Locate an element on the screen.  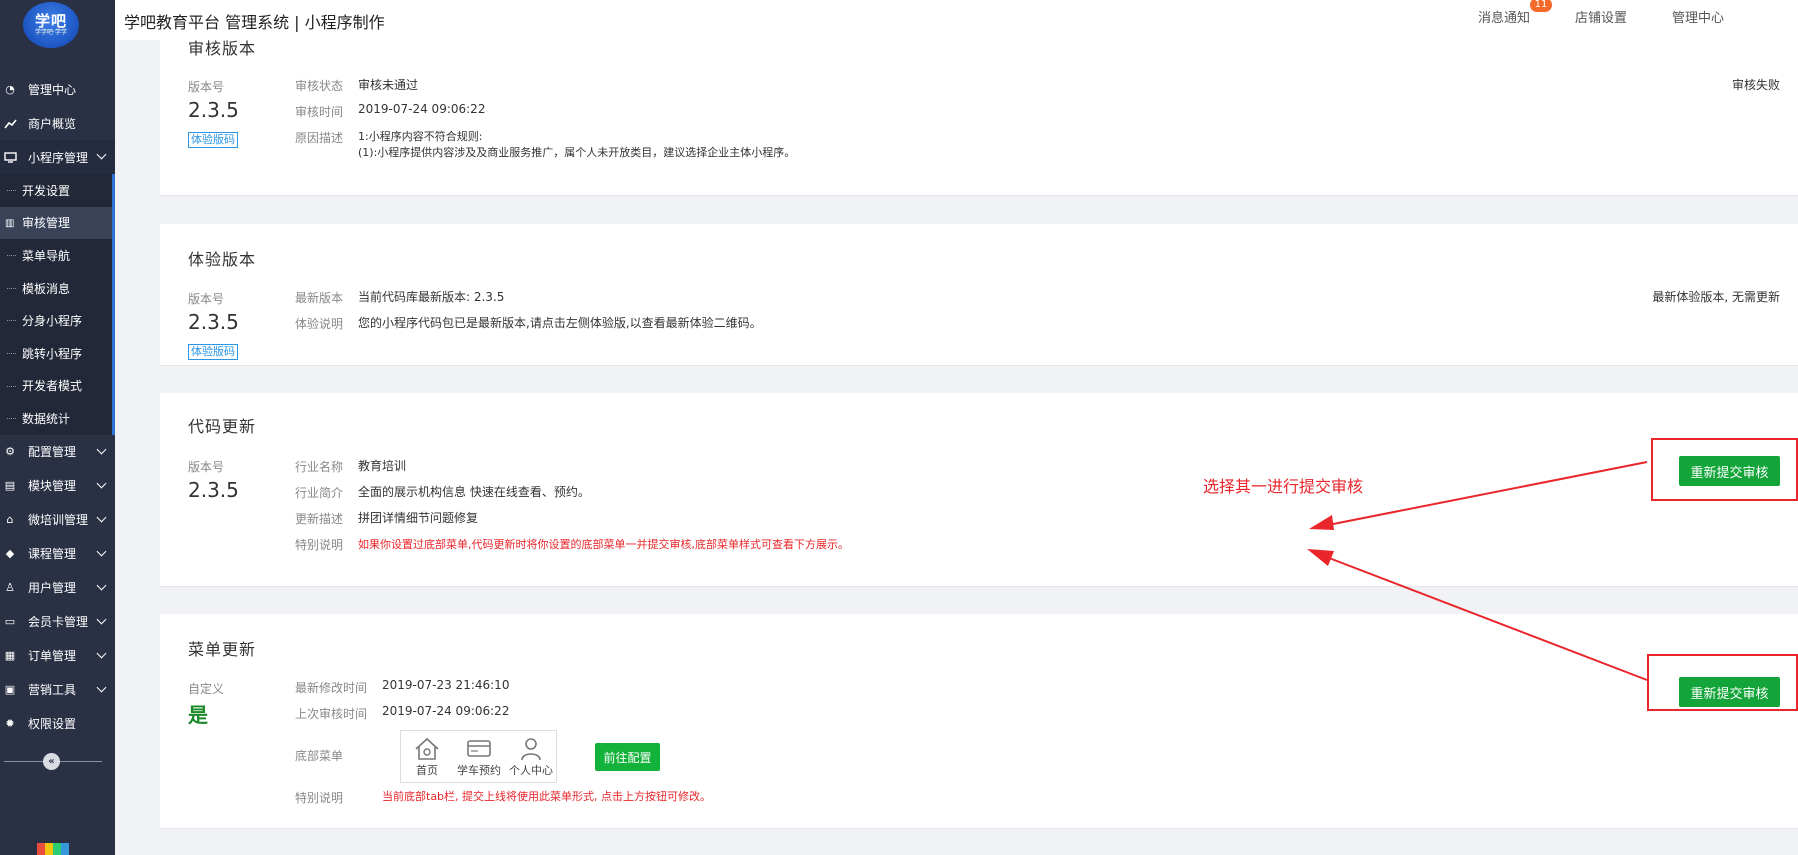
menu-special-value: 当前底部tab栏, 提交上线将使用此菜单形式, 点击上方按钮可修改。 is located at coordinates (547, 796).